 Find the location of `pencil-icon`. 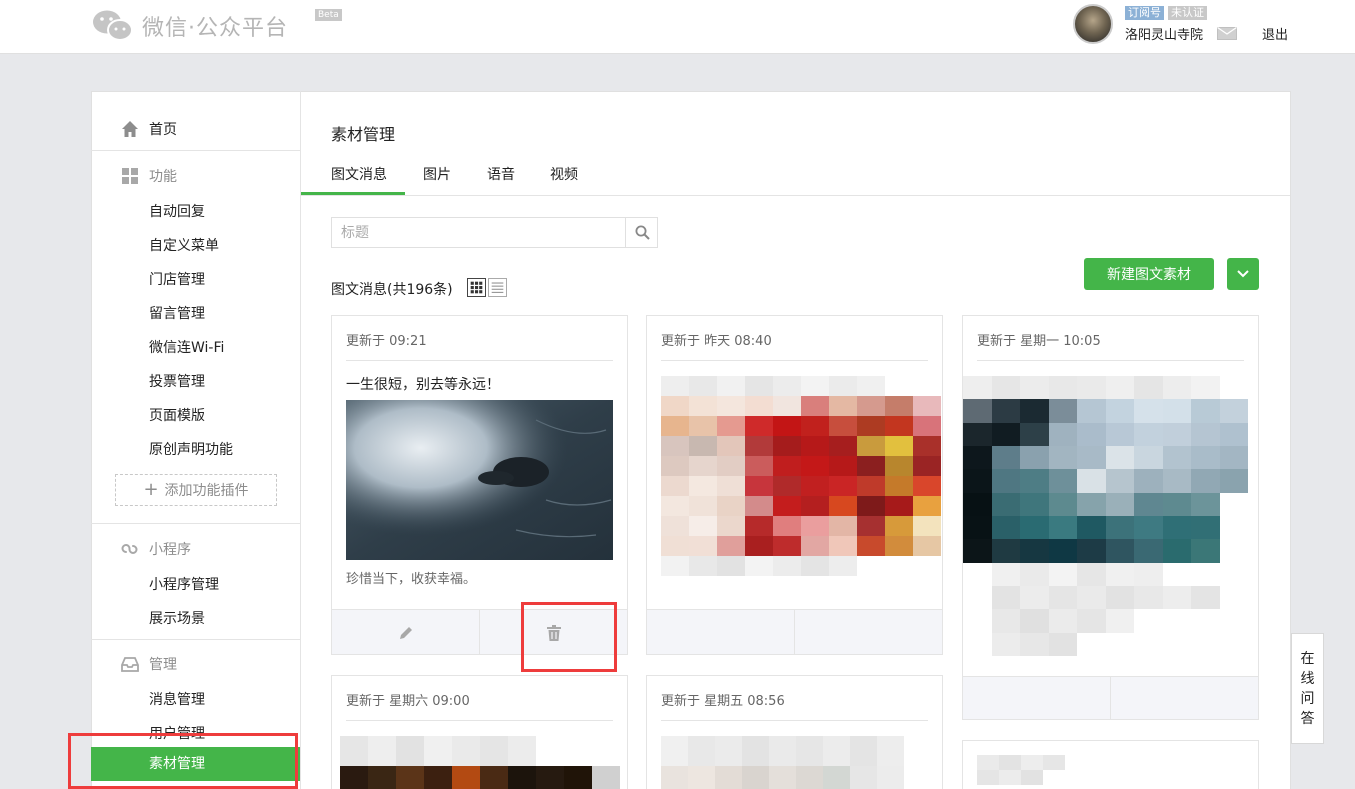

pencil-icon is located at coordinates (406, 633).